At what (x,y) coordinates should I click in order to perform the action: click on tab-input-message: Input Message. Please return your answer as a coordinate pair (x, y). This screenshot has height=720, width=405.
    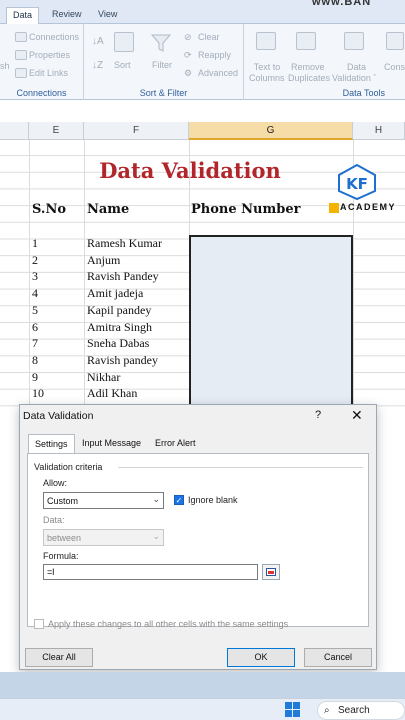
    Looking at the image, I should click on (111, 444).